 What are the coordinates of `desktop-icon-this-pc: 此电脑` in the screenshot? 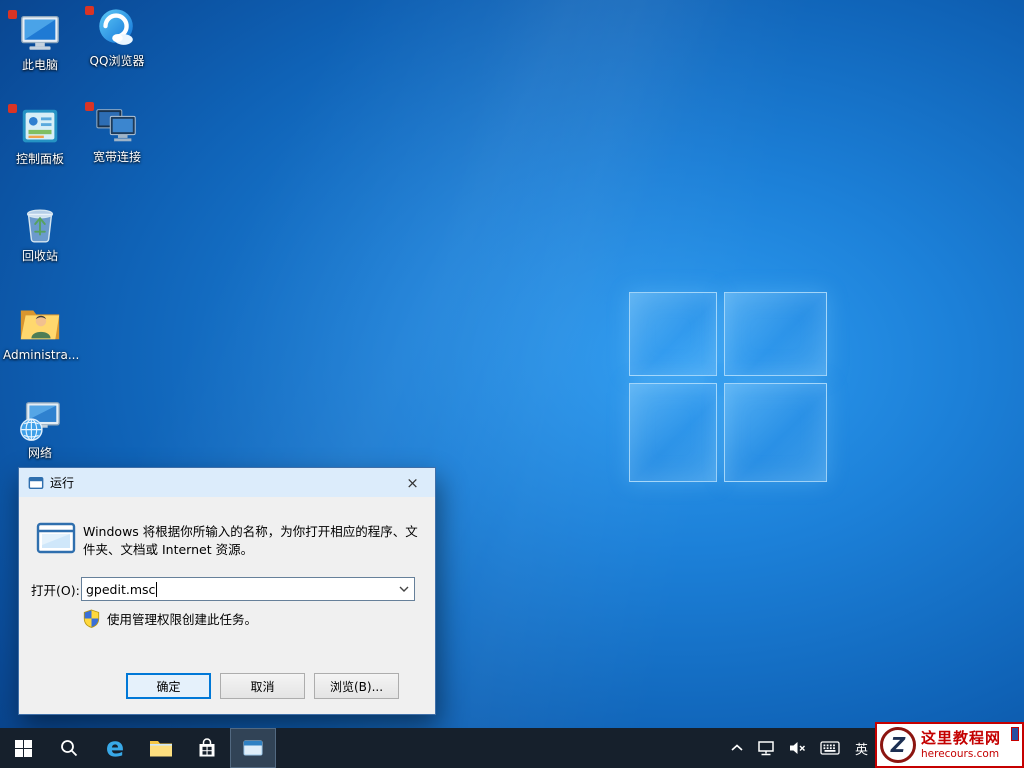 It's located at (40, 41).